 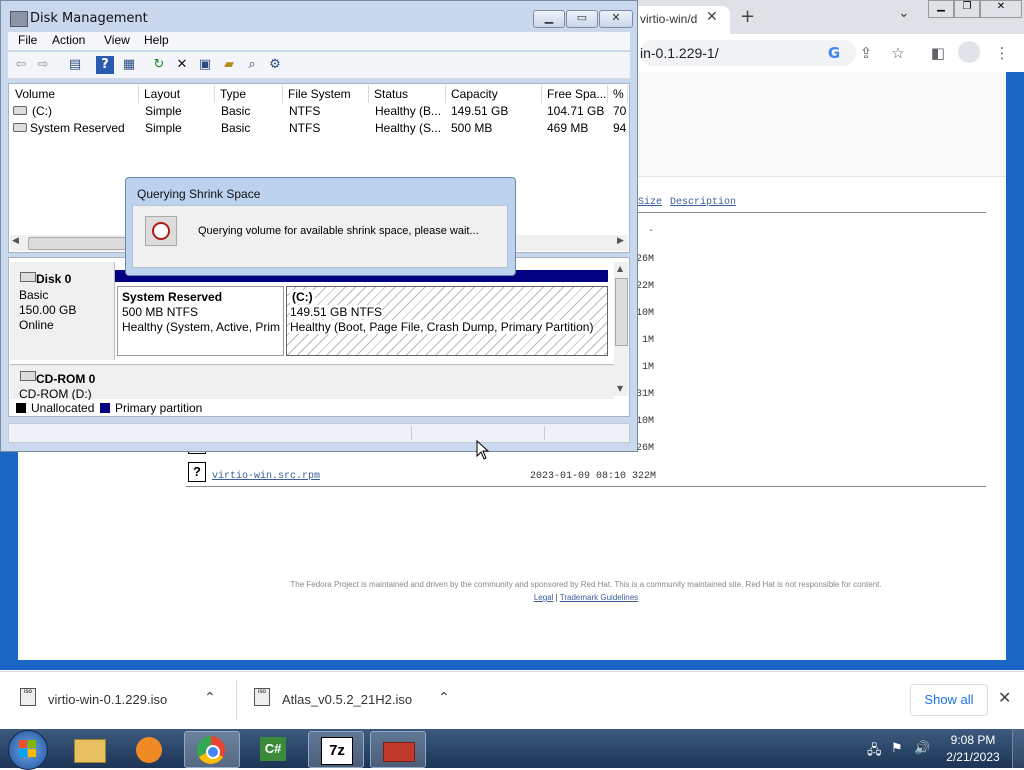 I want to click on volume-name: (C:), so click(x=42, y=111).